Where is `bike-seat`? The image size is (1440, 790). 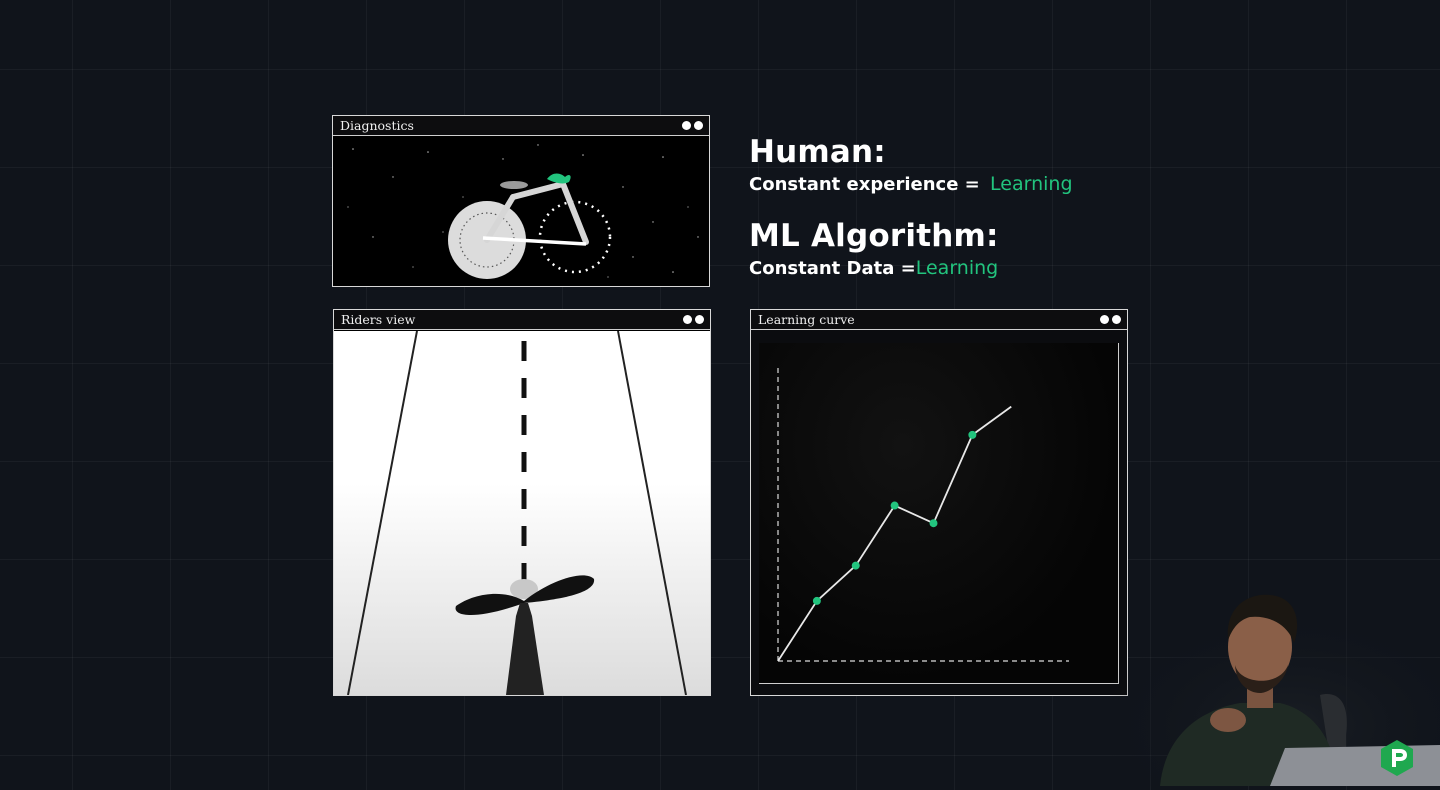
bike-seat is located at coordinates (514, 185).